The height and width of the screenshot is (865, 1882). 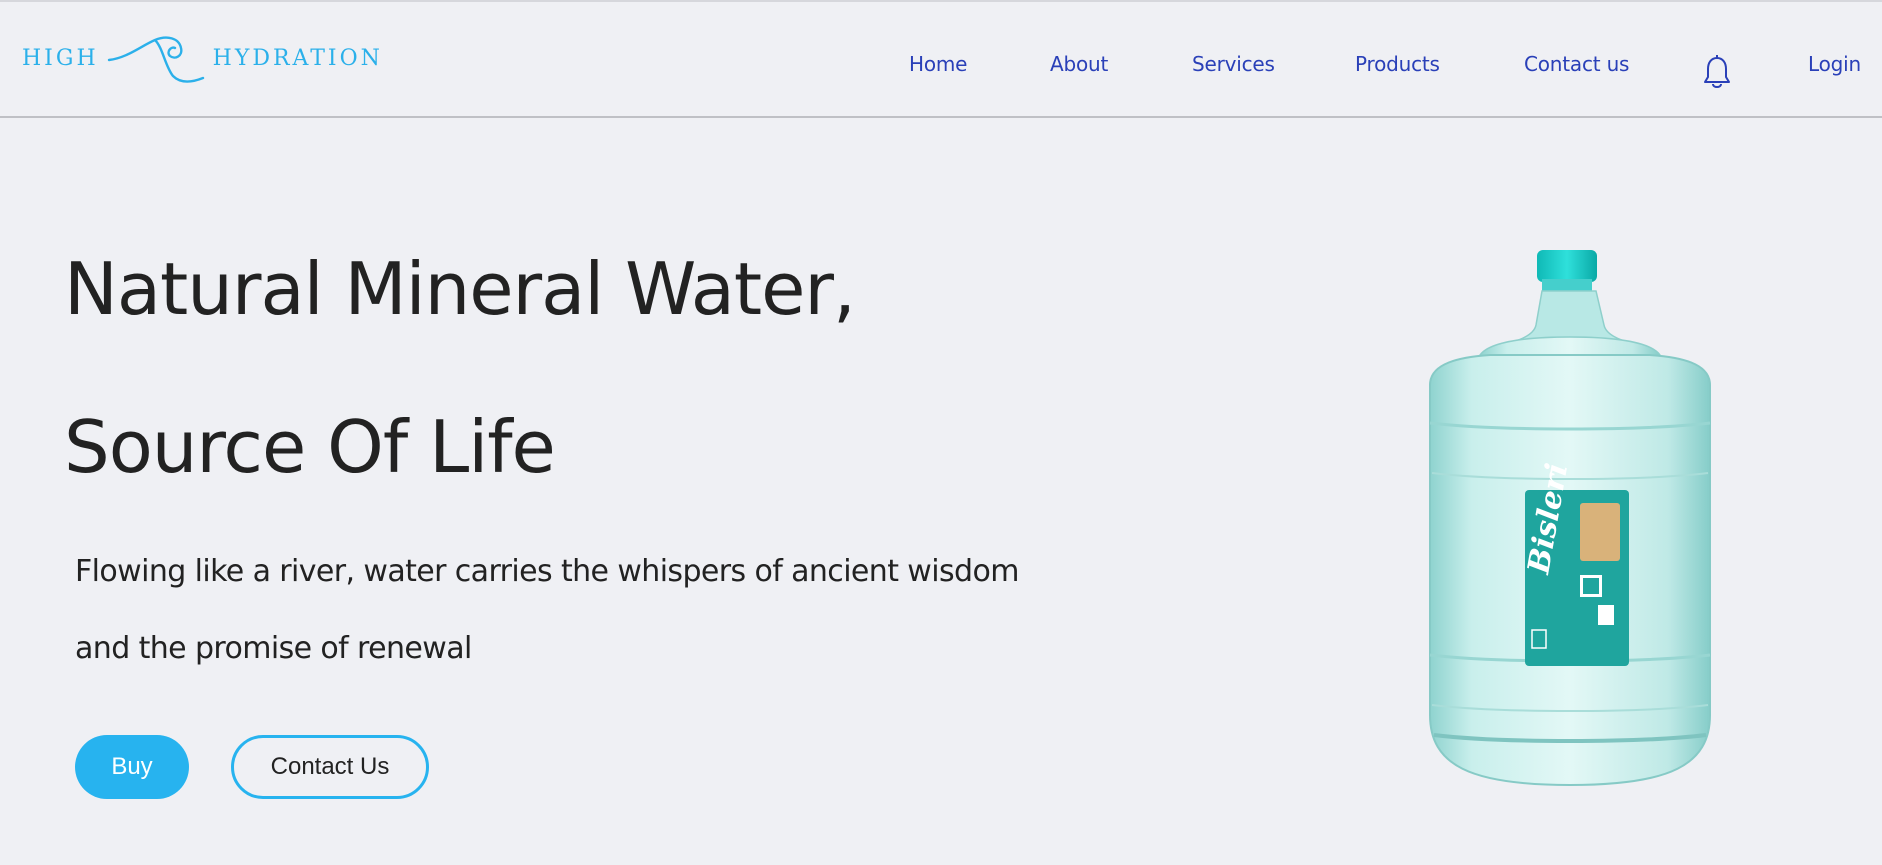 I want to click on bell-icon, so click(x=1717, y=72).